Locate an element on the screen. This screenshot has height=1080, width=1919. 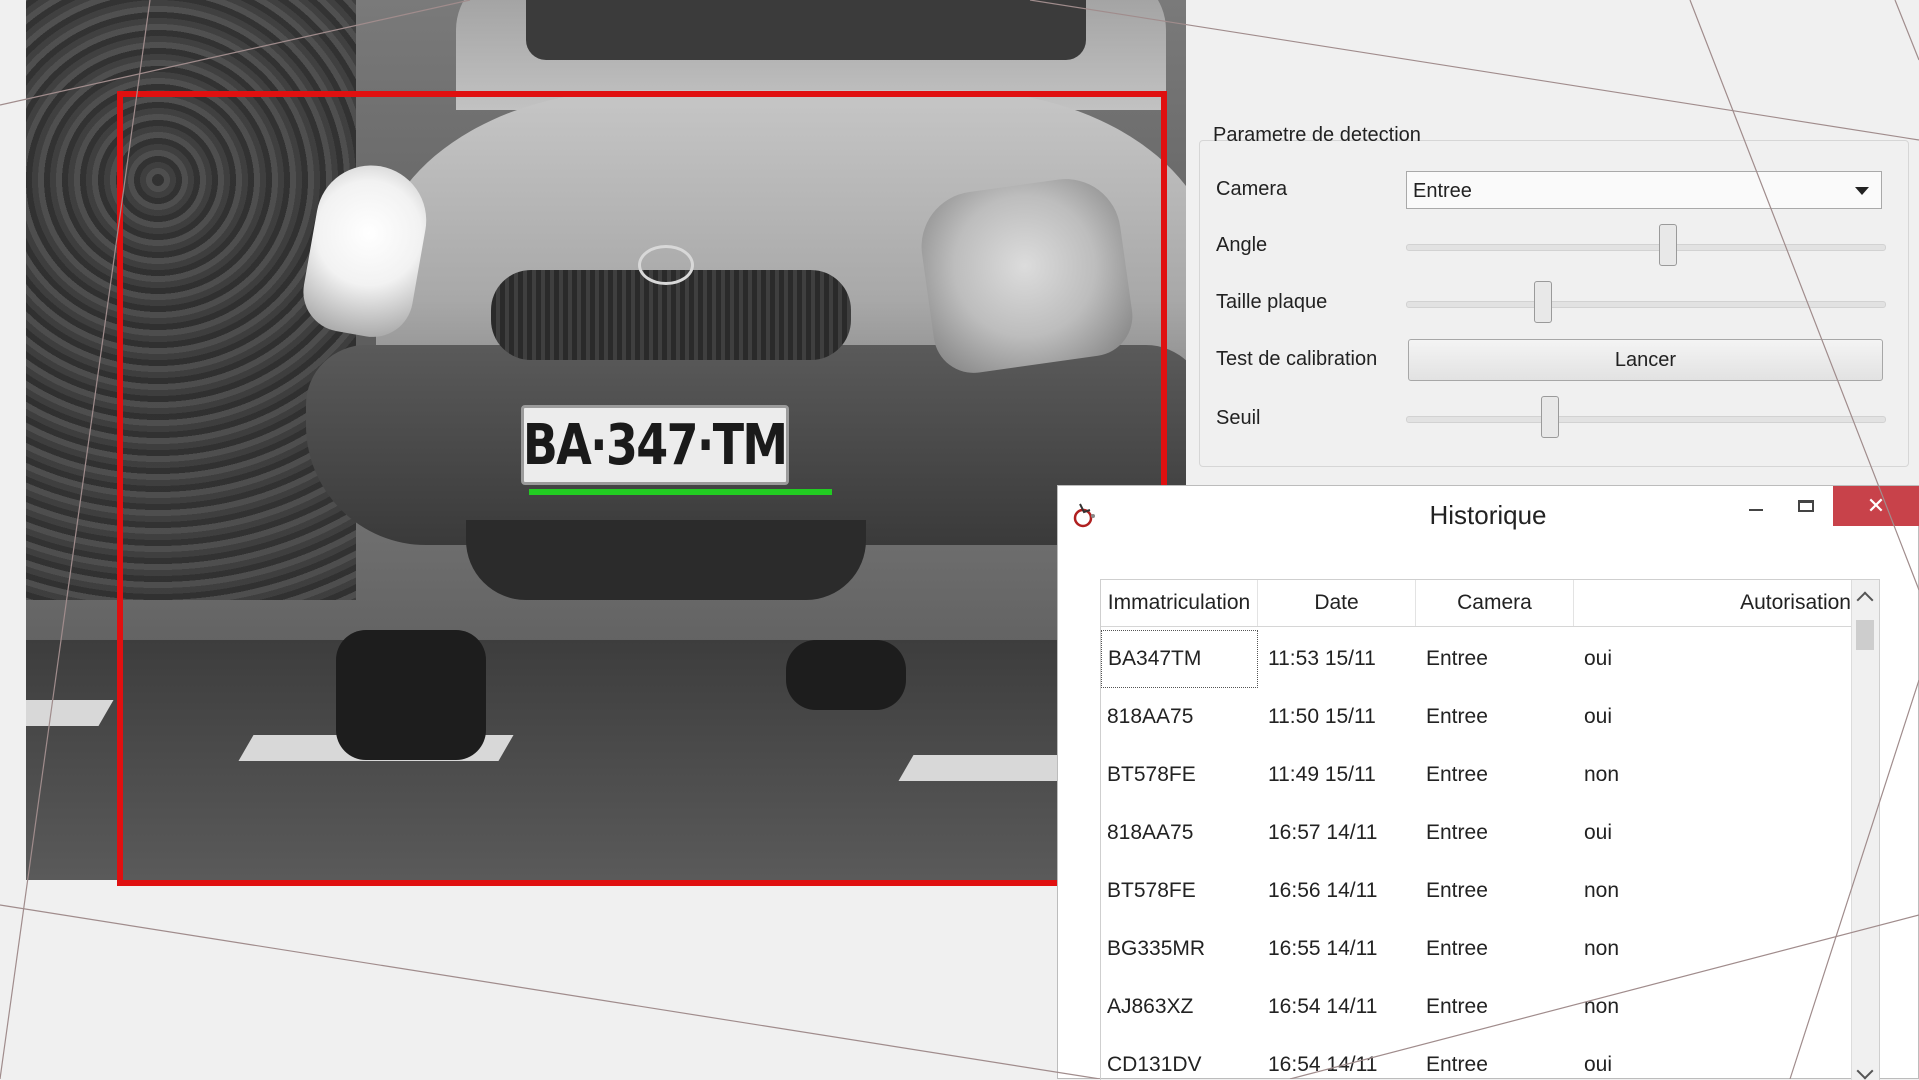
cell-plate: CD131DV is located at coordinates (1179, 1058).